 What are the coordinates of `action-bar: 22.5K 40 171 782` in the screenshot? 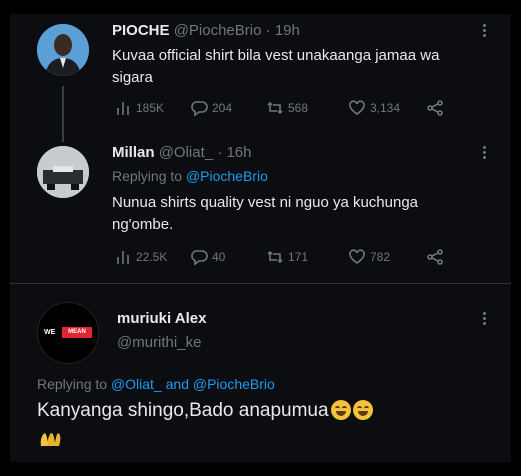 It's located at (279, 257).